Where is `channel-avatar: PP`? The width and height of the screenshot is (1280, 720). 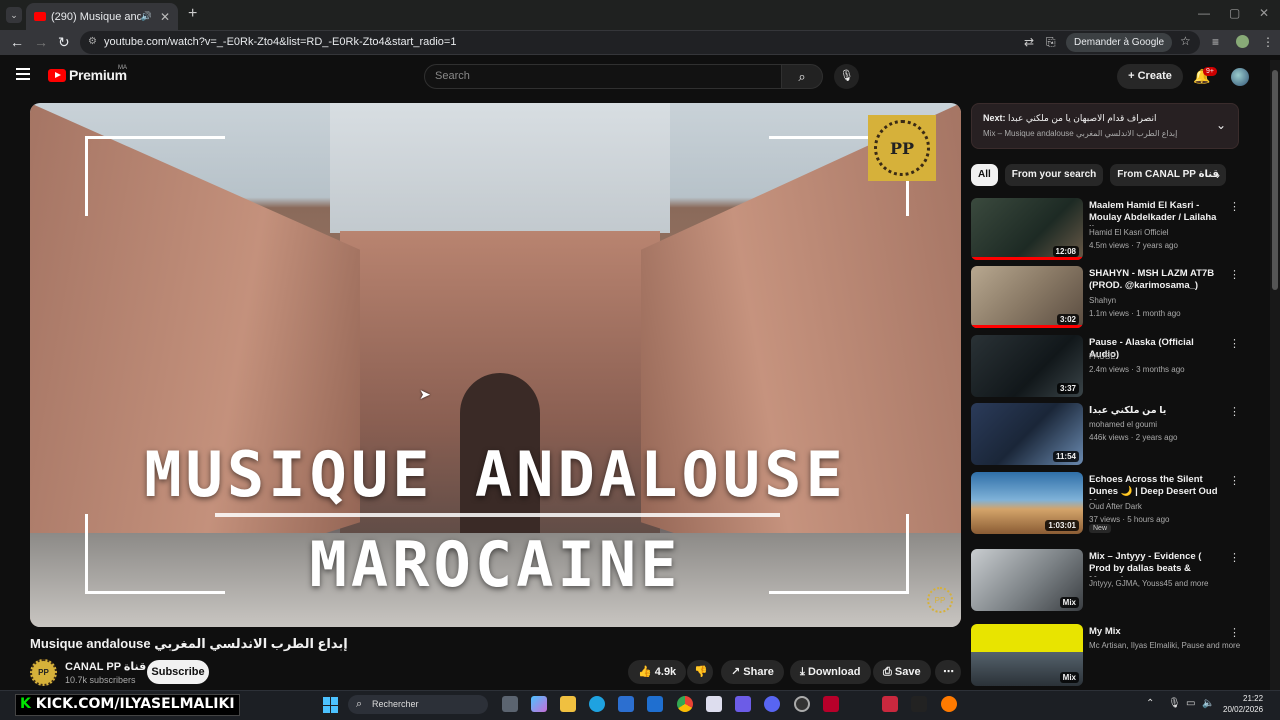 channel-avatar: PP is located at coordinates (43, 672).